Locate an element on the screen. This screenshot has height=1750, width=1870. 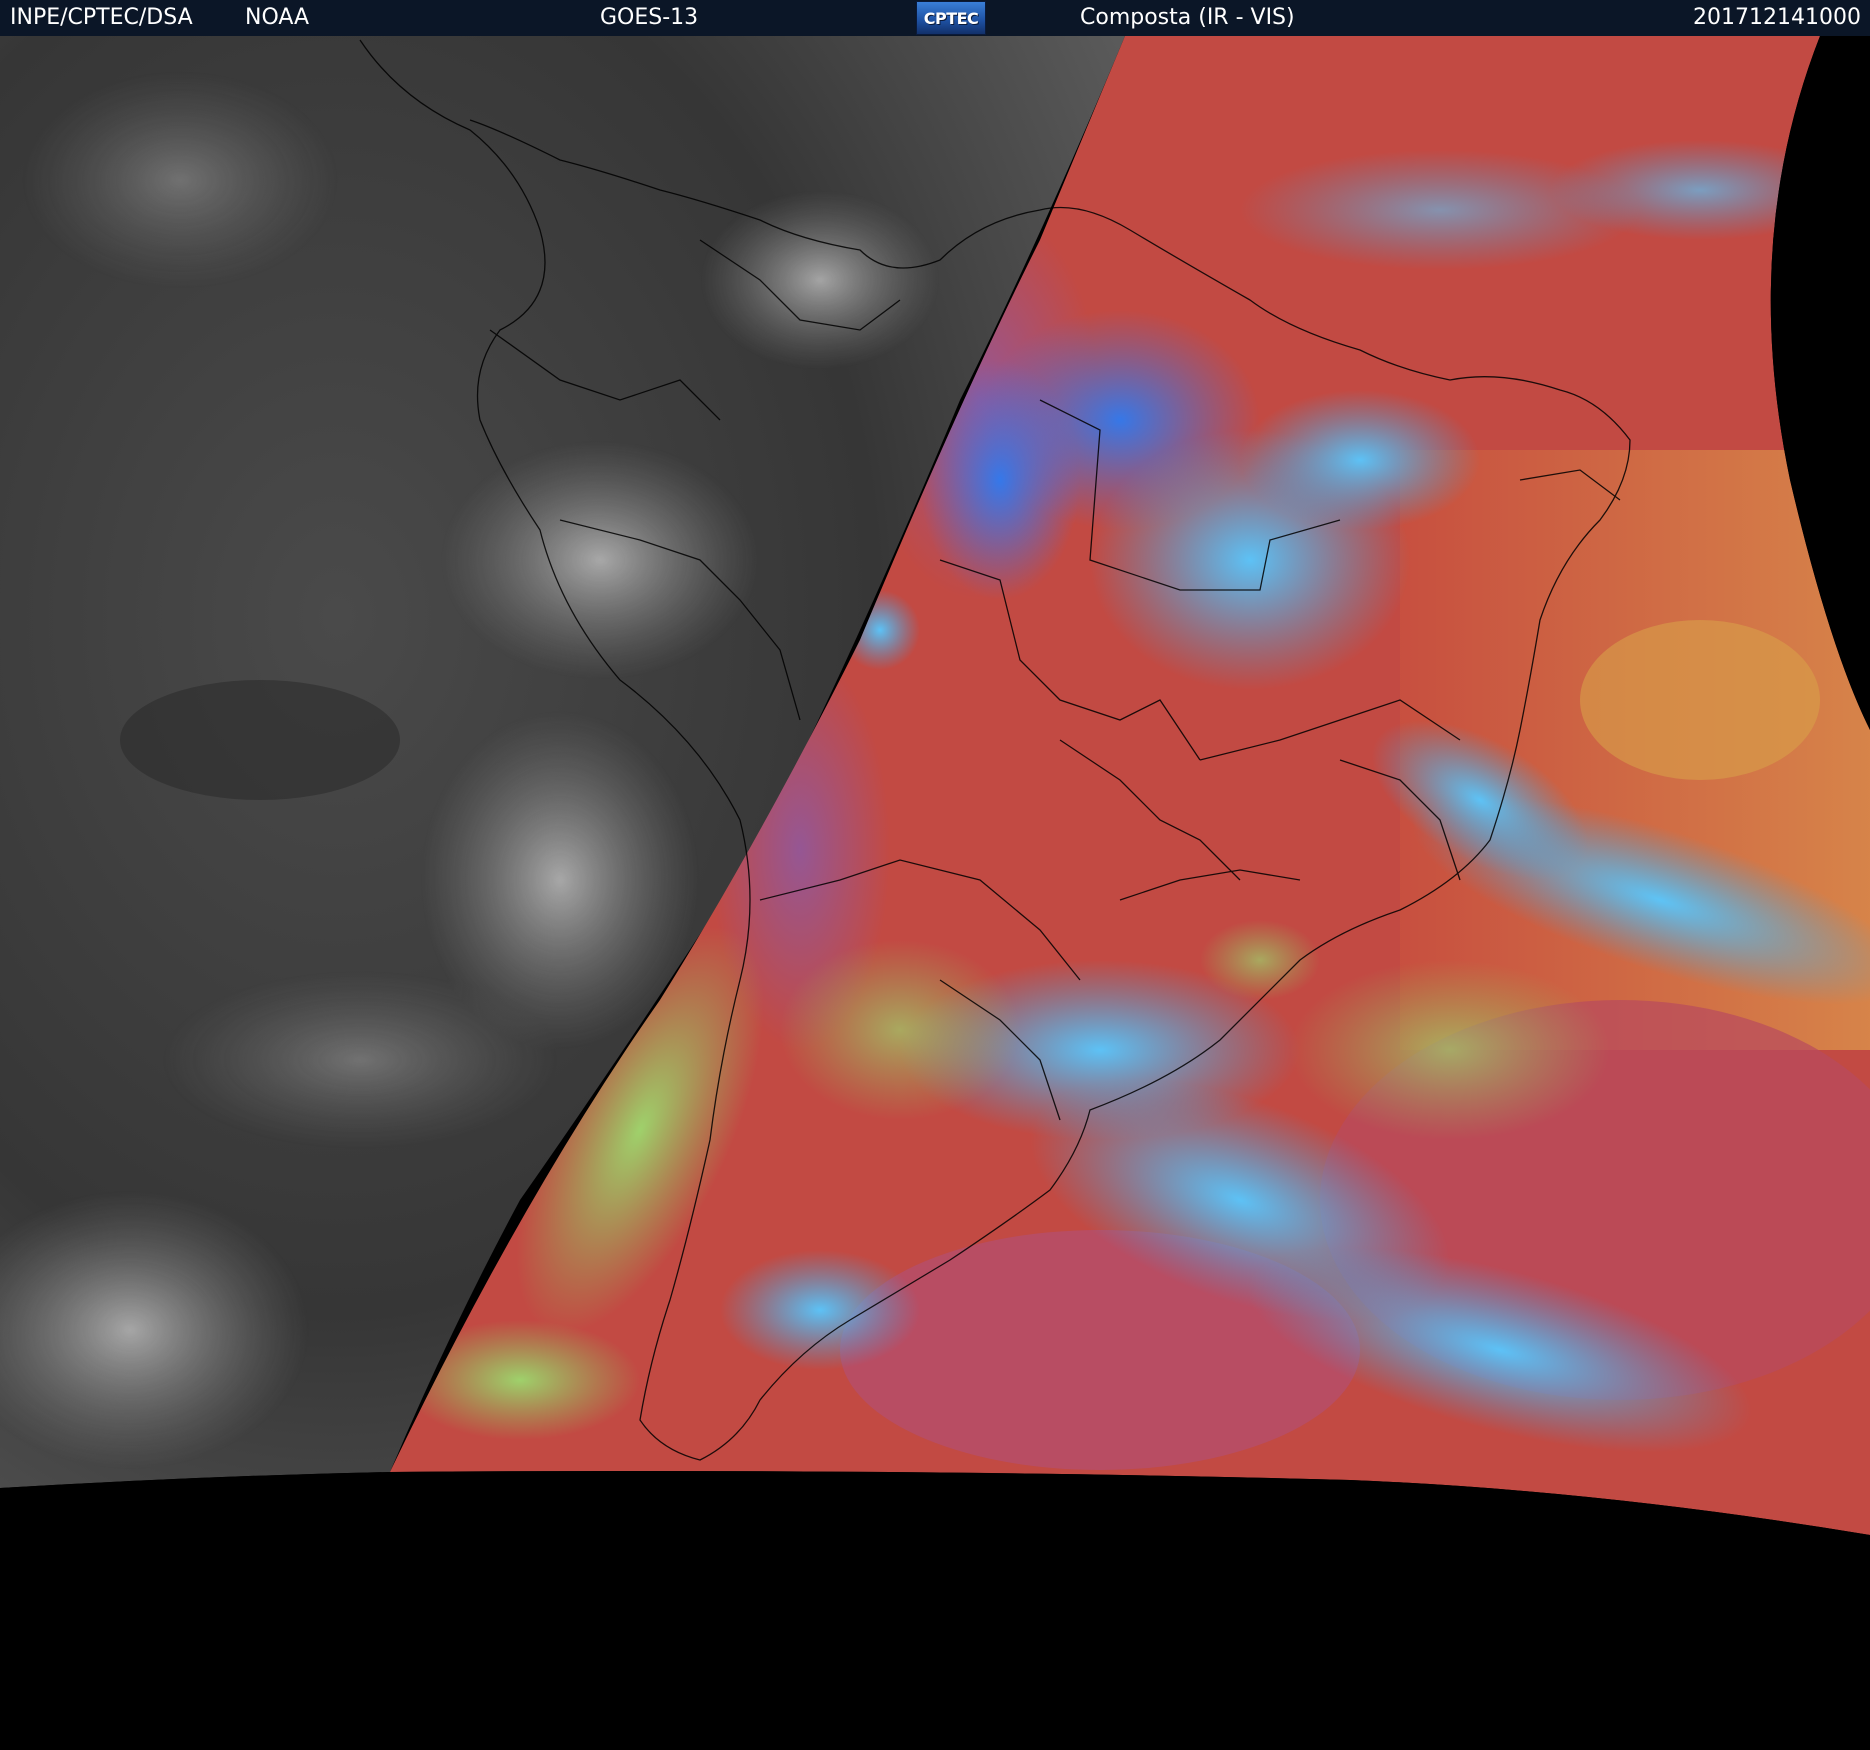
cptec-logo-text: CPTEC is located at coordinates (951, 18).